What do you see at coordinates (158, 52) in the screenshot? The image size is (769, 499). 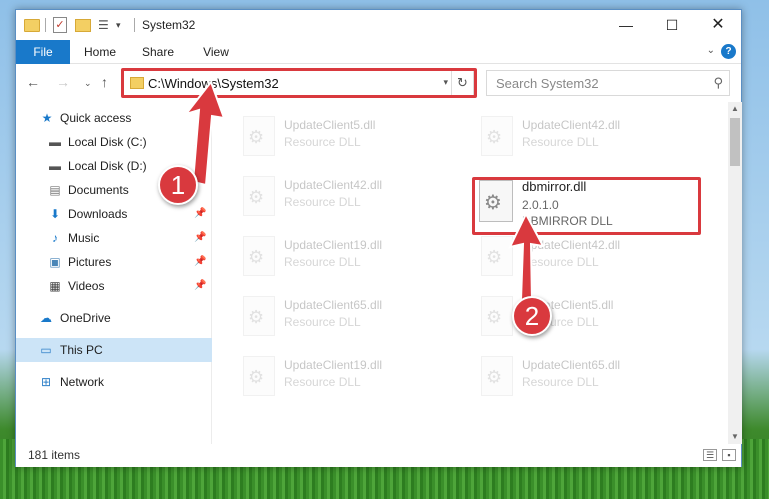 I see `tab-share: Share` at bounding box center [158, 52].